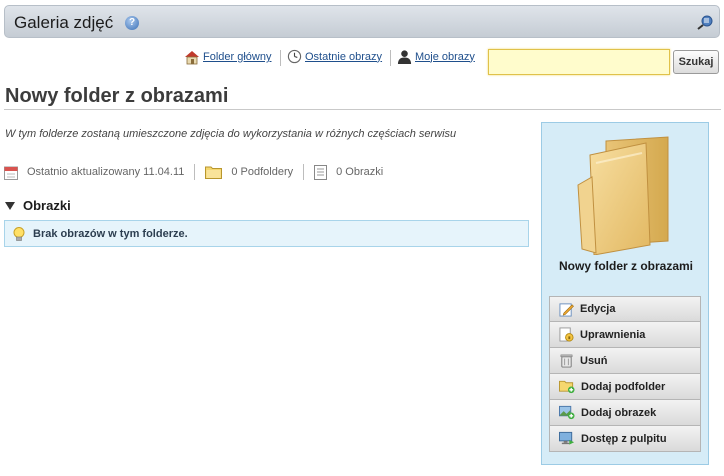 This screenshot has height=476, width=724. Describe the element at coordinates (625, 361) in the screenshot. I see `delete-button: Usuń` at that location.